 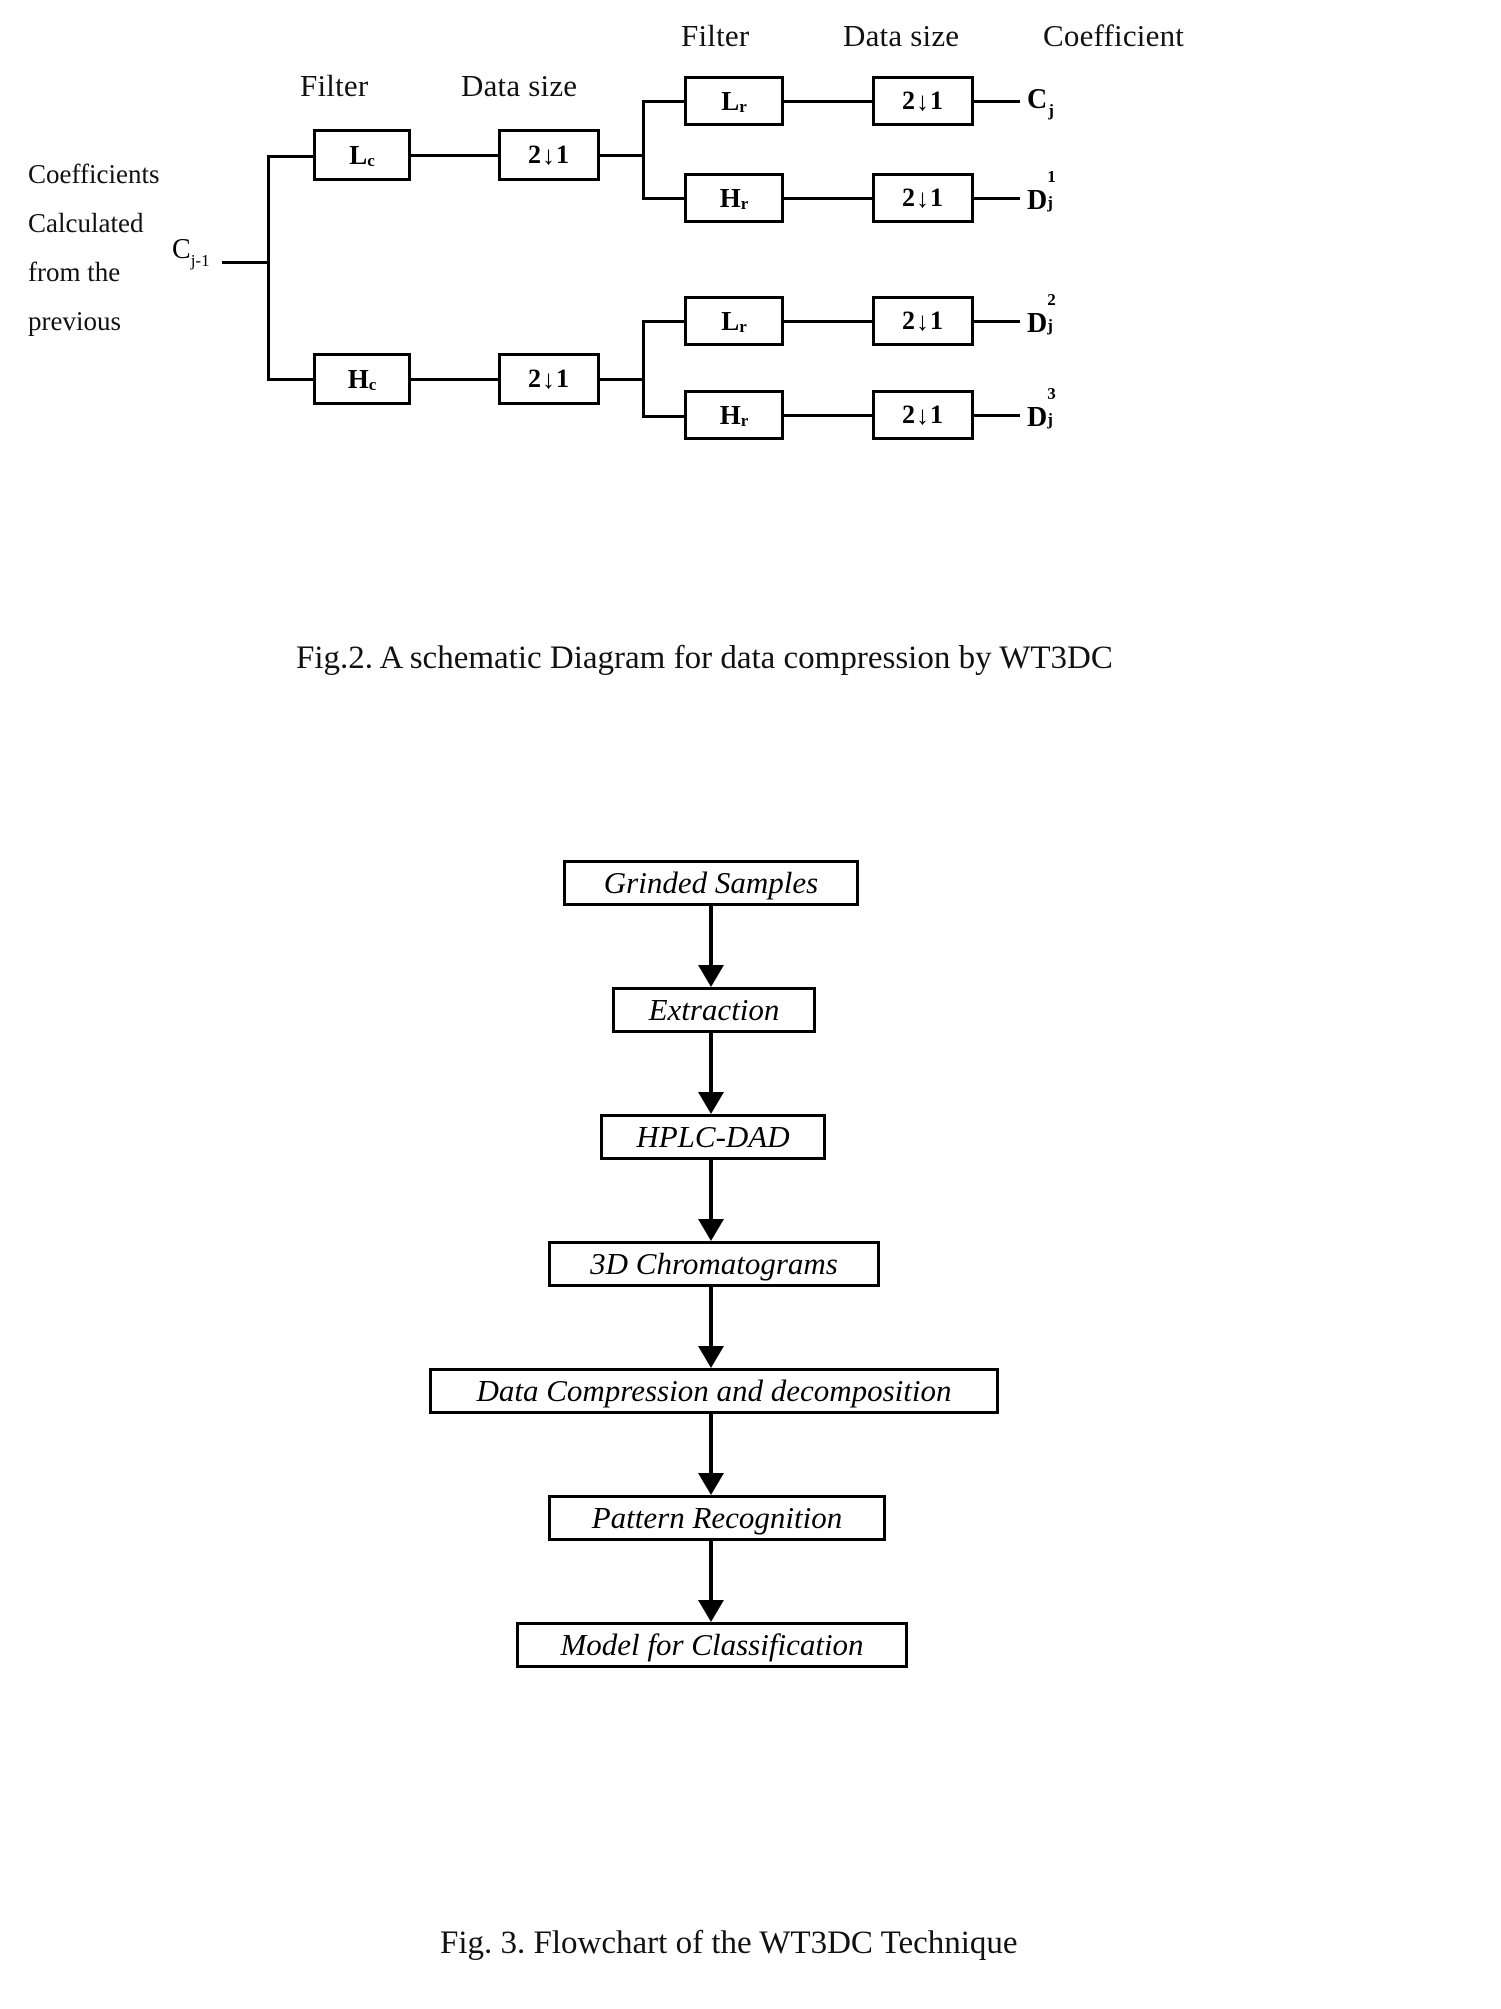 What do you see at coordinates (901, 35) in the screenshot?
I see `column-header-datasize-stage2: Data size` at bounding box center [901, 35].